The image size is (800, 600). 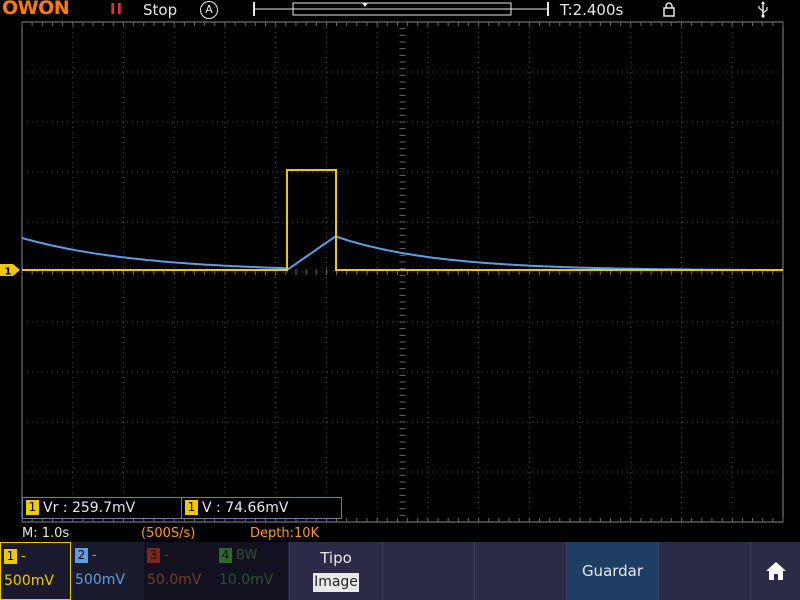 I want to click on trigger-level-marker: 1, so click(x=10, y=271).